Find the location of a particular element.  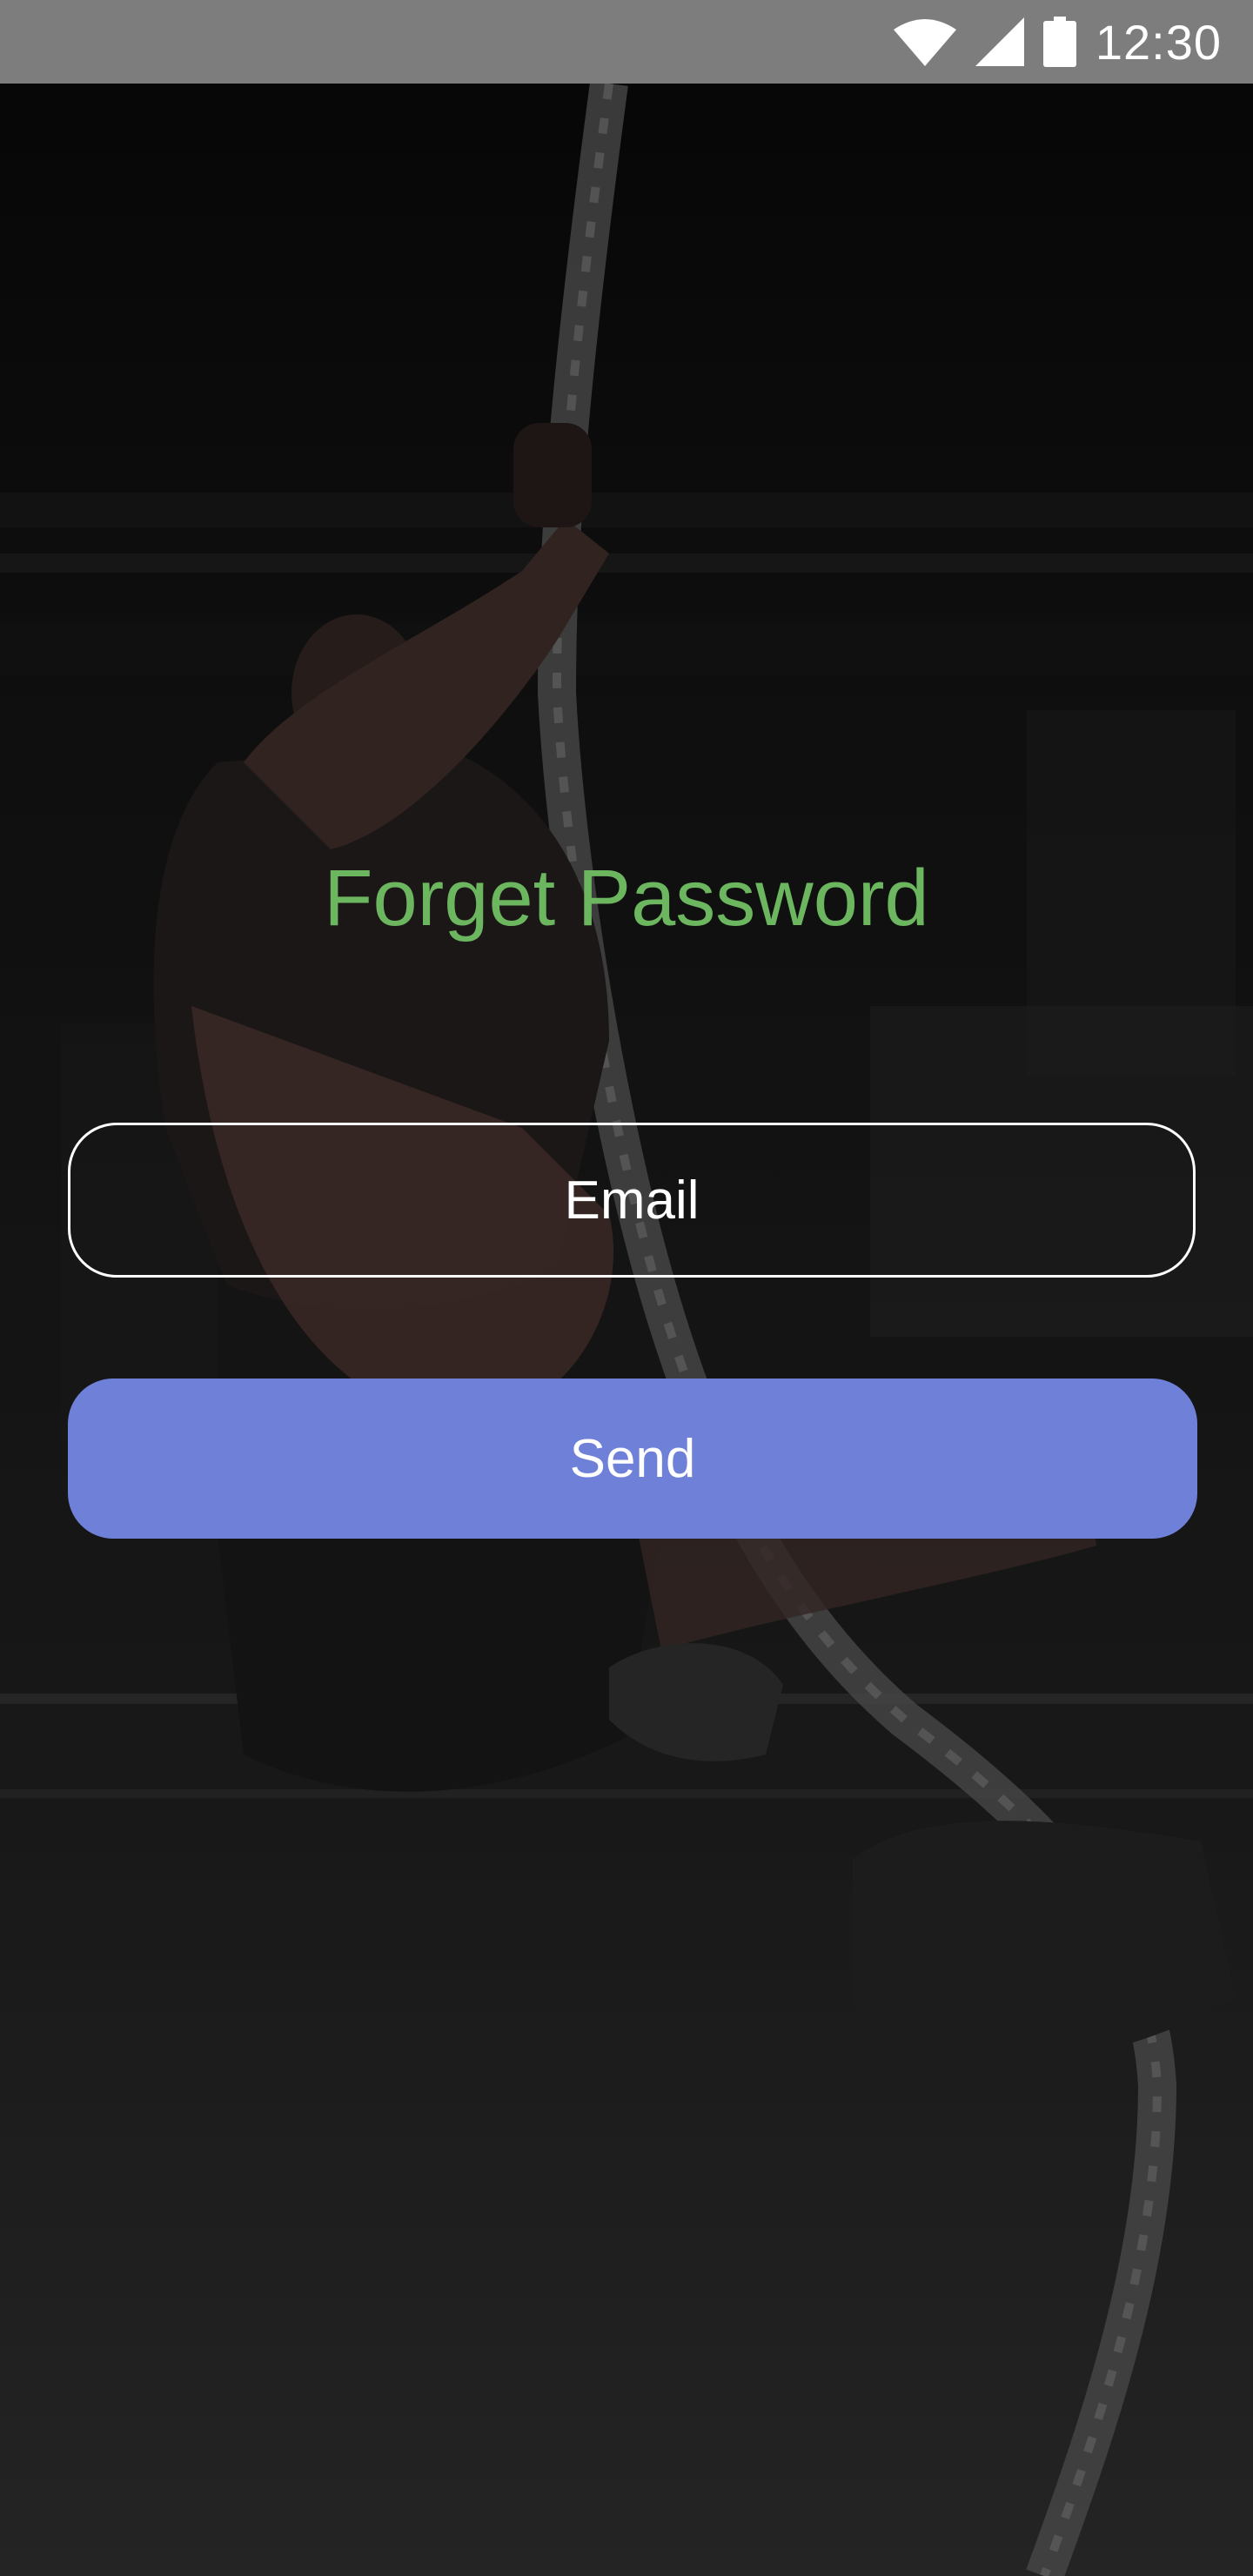

battery-icon is located at coordinates (1059, 42).